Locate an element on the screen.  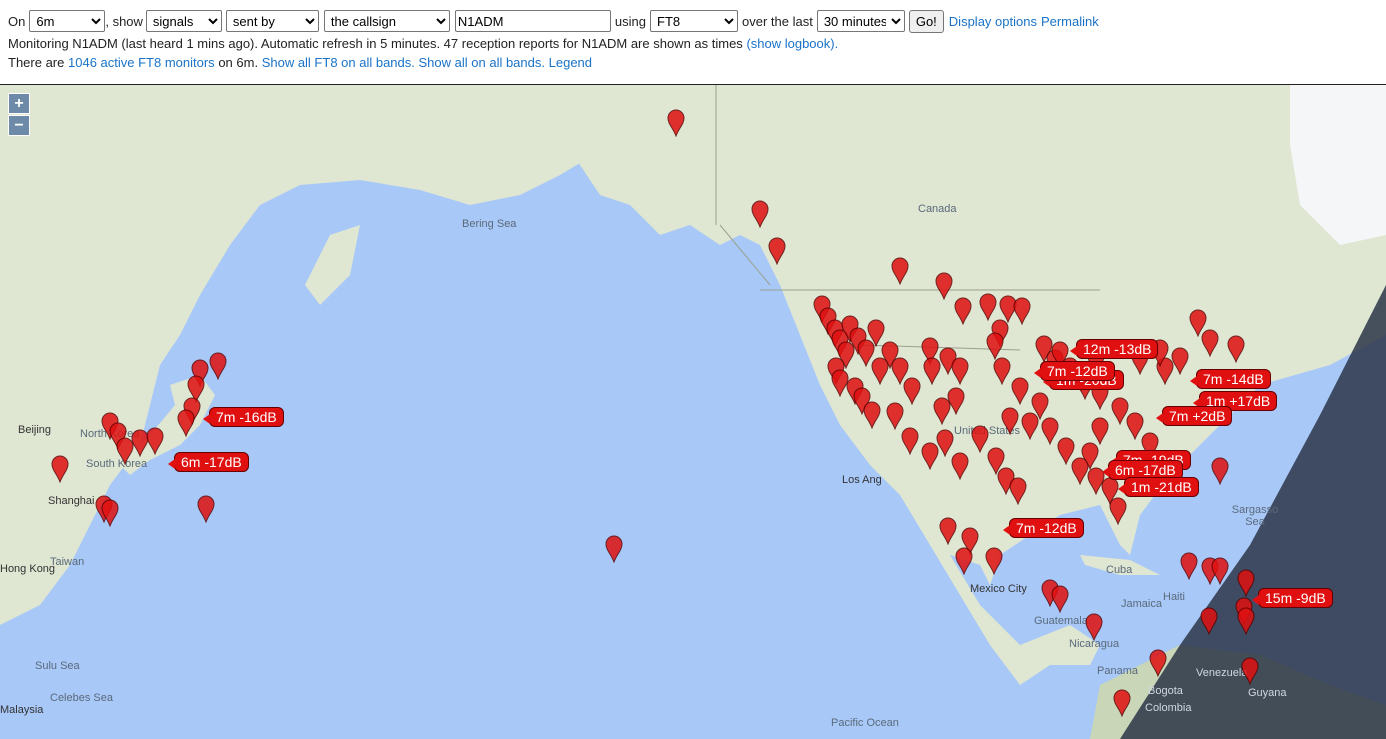
zoom-in-button: + is located at coordinates (19, 103).